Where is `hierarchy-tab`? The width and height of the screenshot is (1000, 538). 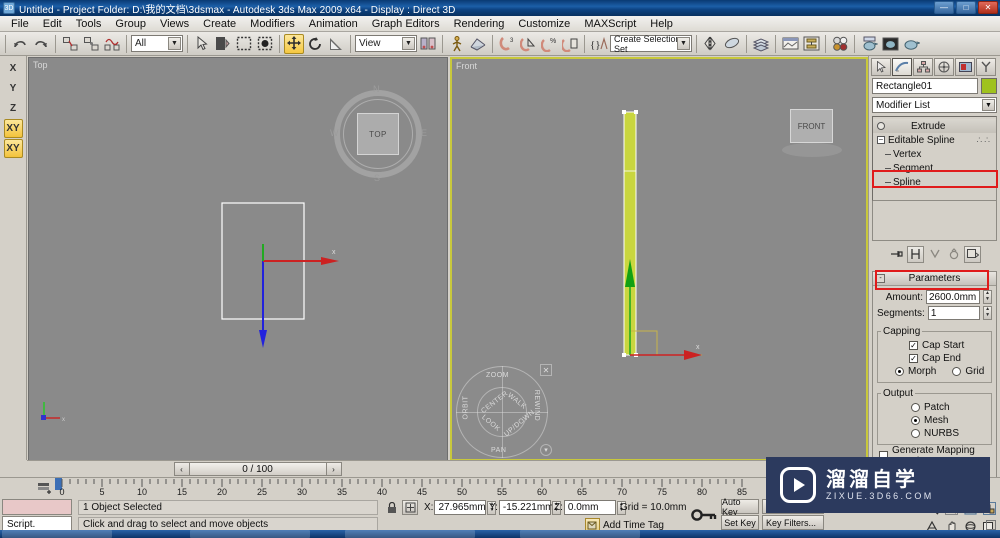 hierarchy-tab is located at coordinates (923, 67).